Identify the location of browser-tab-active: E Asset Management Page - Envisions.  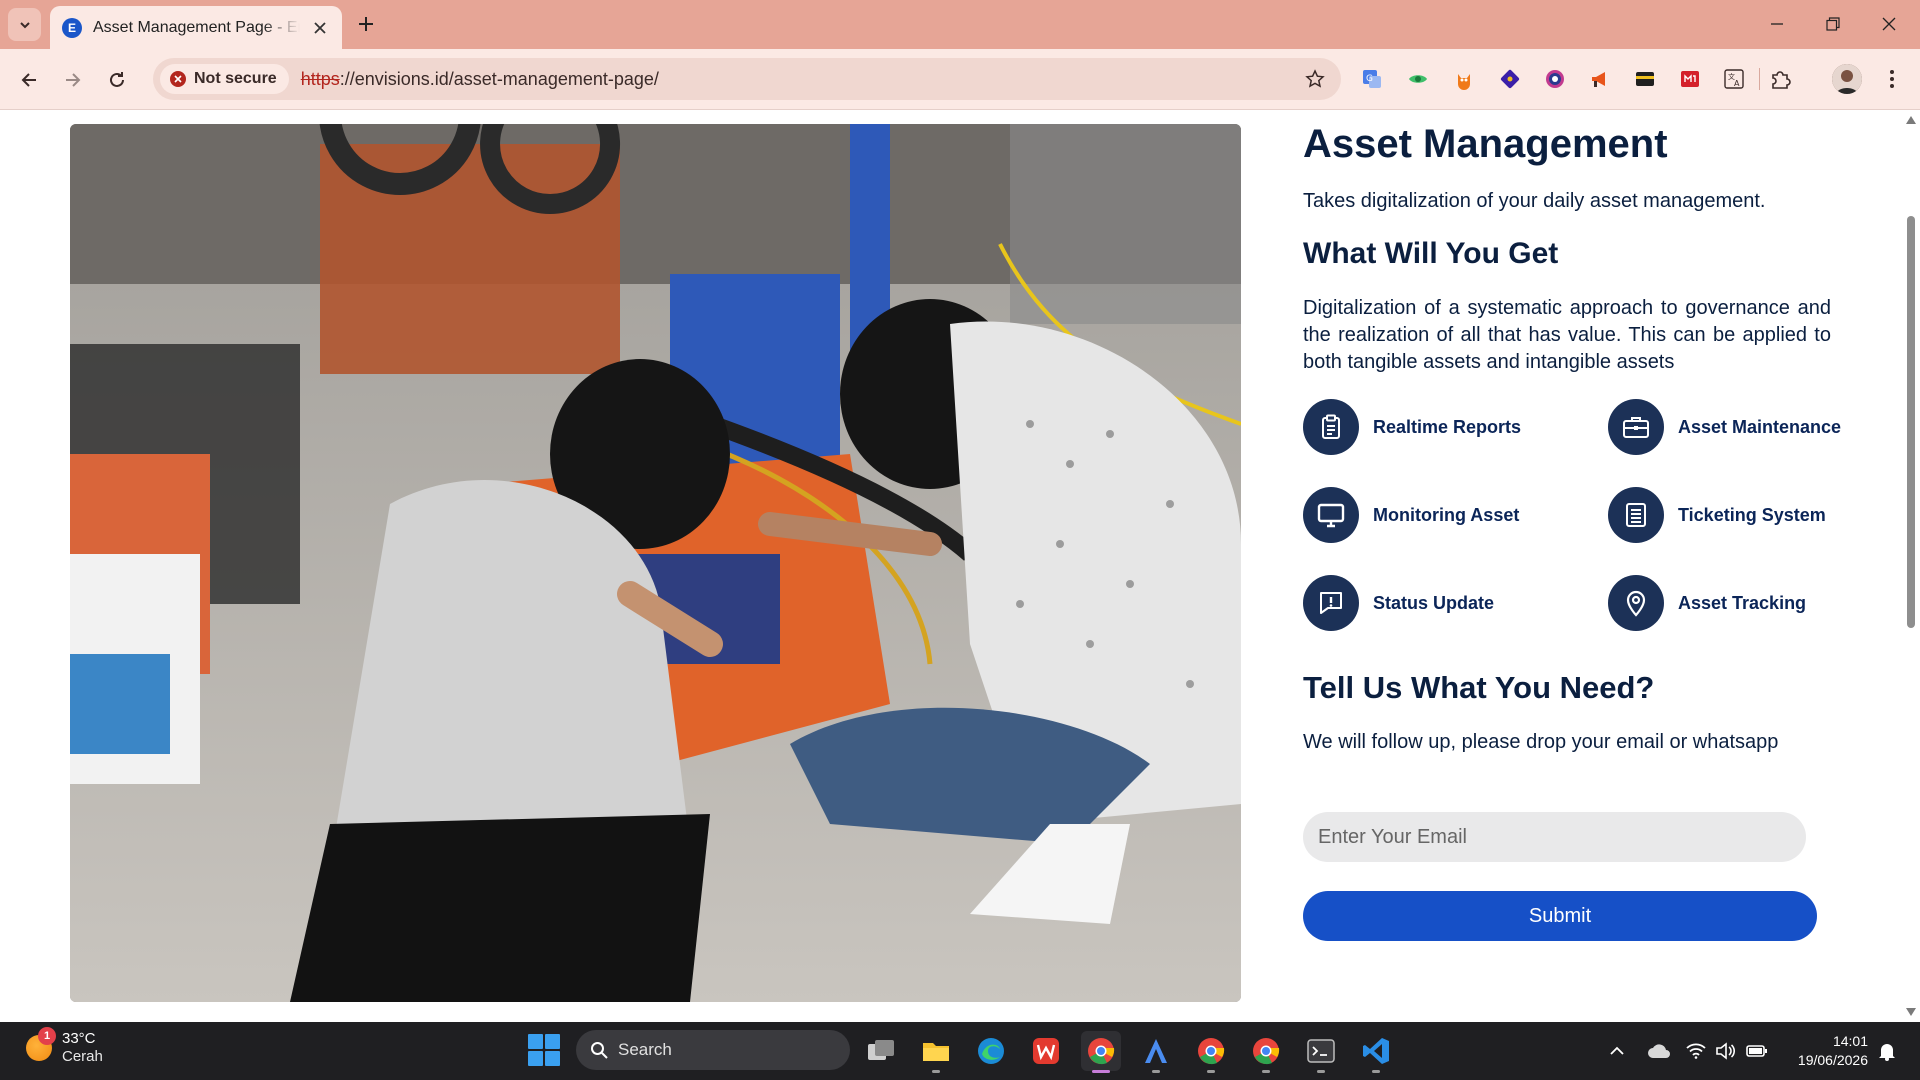
(196, 27).